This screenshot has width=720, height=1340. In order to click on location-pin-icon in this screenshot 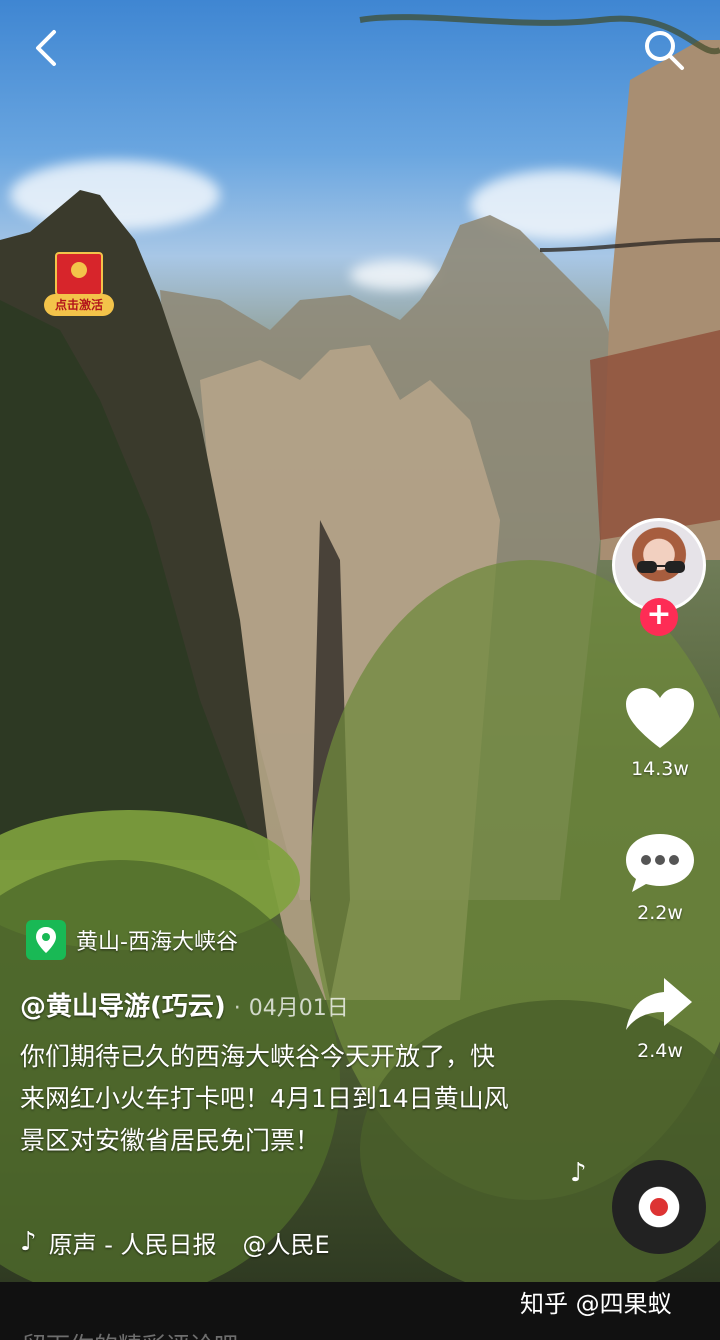, I will do `click(46, 940)`.